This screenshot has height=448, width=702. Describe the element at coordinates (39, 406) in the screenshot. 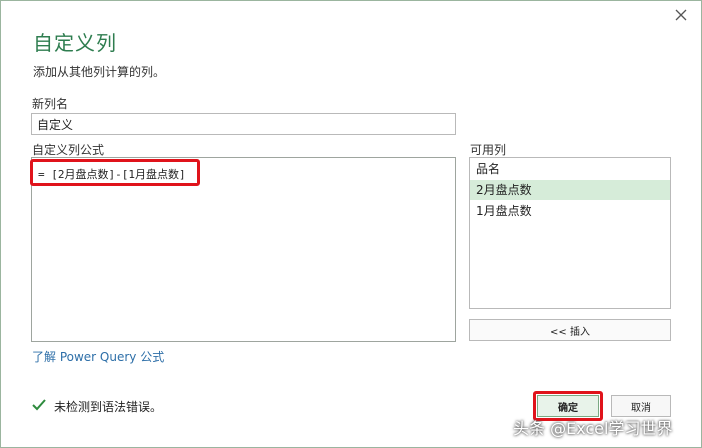

I see `checkmark-icon` at that location.